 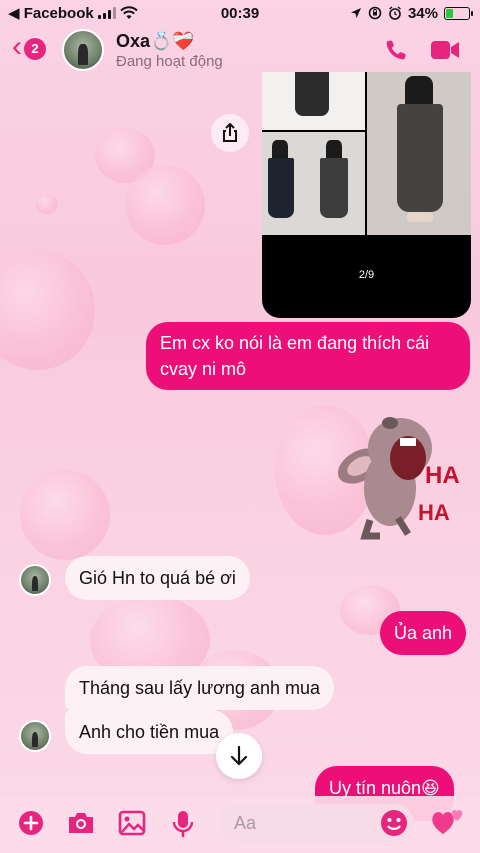 What do you see at coordinates (396, 50) in the screenshot?
I see `phone-icon` at bounding box center [396, 50].